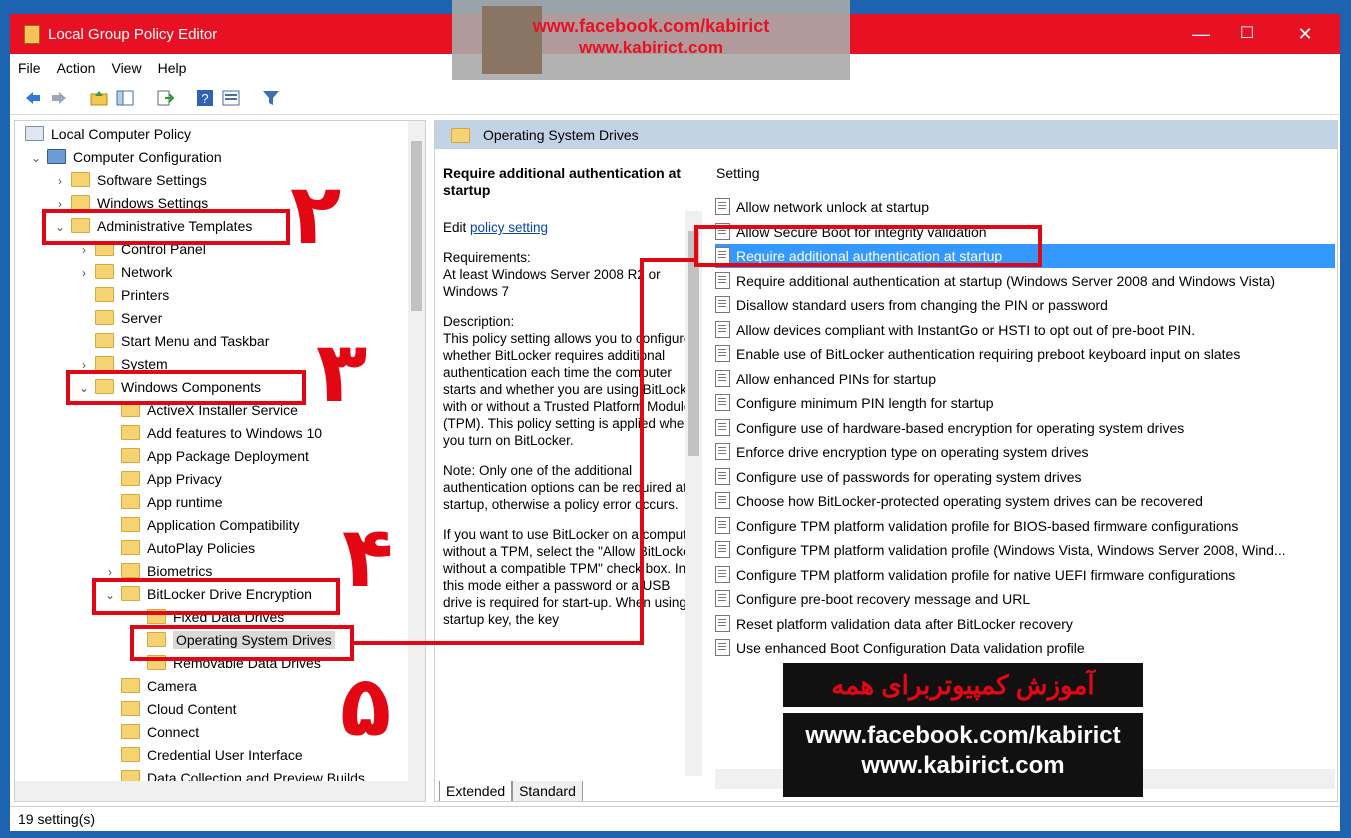 This screenshot has height=838, width=1351. Describe the element at coordinates (126, 68) in the screenshot. I see `menu-view: View` at that location.